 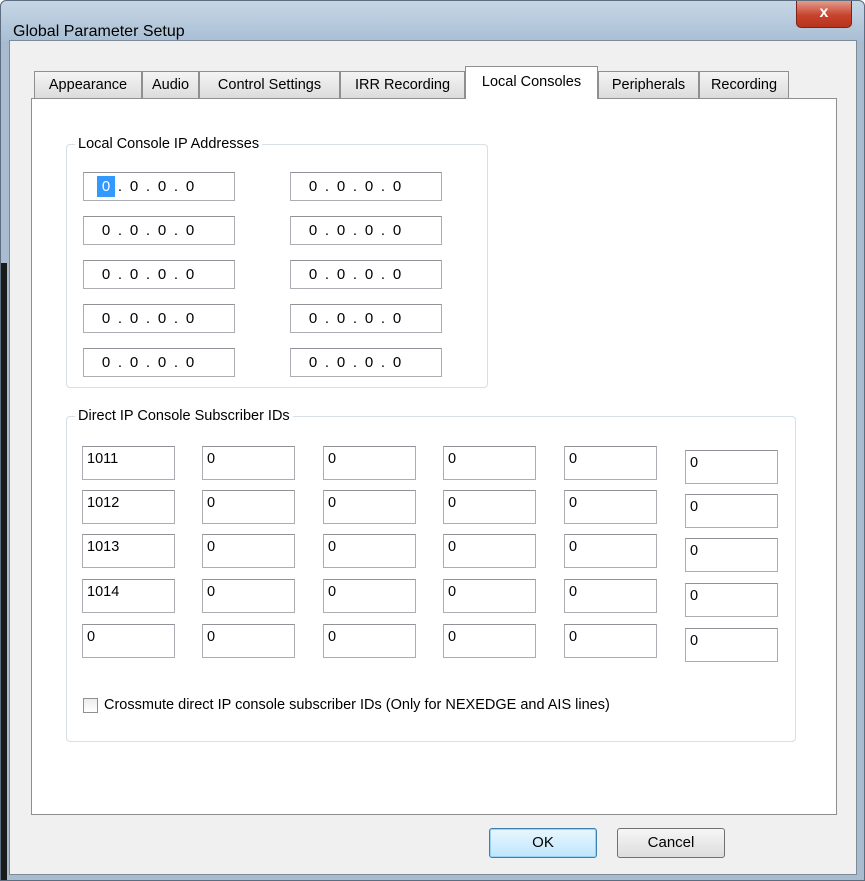 I want to click on tab-control-settings: Control Settings, so click(x=269, y=84).